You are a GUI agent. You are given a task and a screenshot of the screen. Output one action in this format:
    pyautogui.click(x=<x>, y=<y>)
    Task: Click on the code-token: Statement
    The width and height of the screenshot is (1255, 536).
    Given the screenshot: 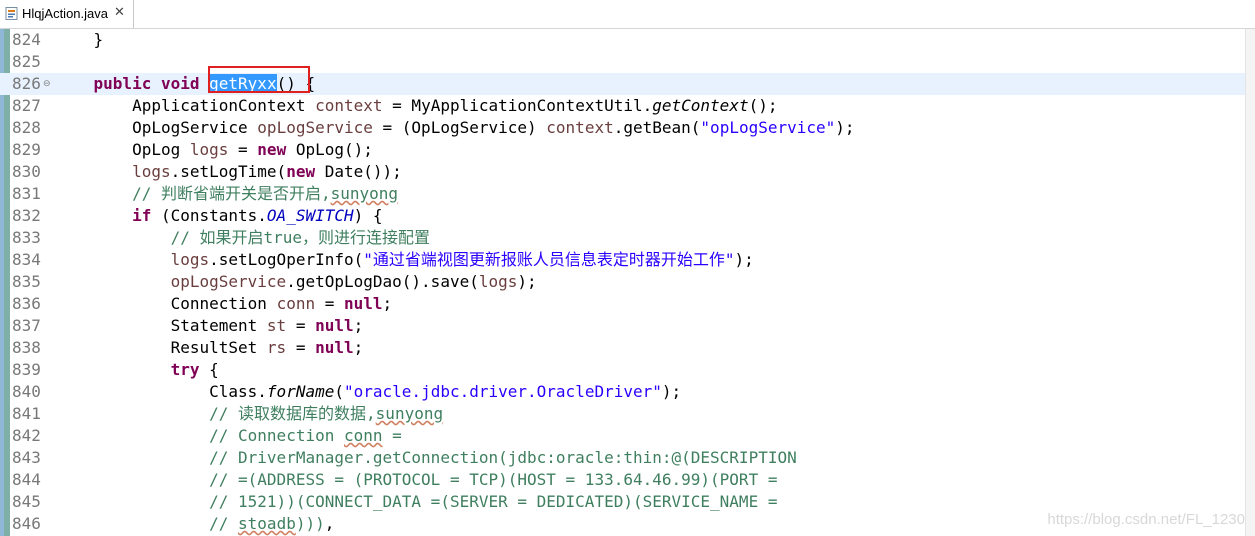 What is the action you would take?
    pyautogui.click(x=161, y=325)
    